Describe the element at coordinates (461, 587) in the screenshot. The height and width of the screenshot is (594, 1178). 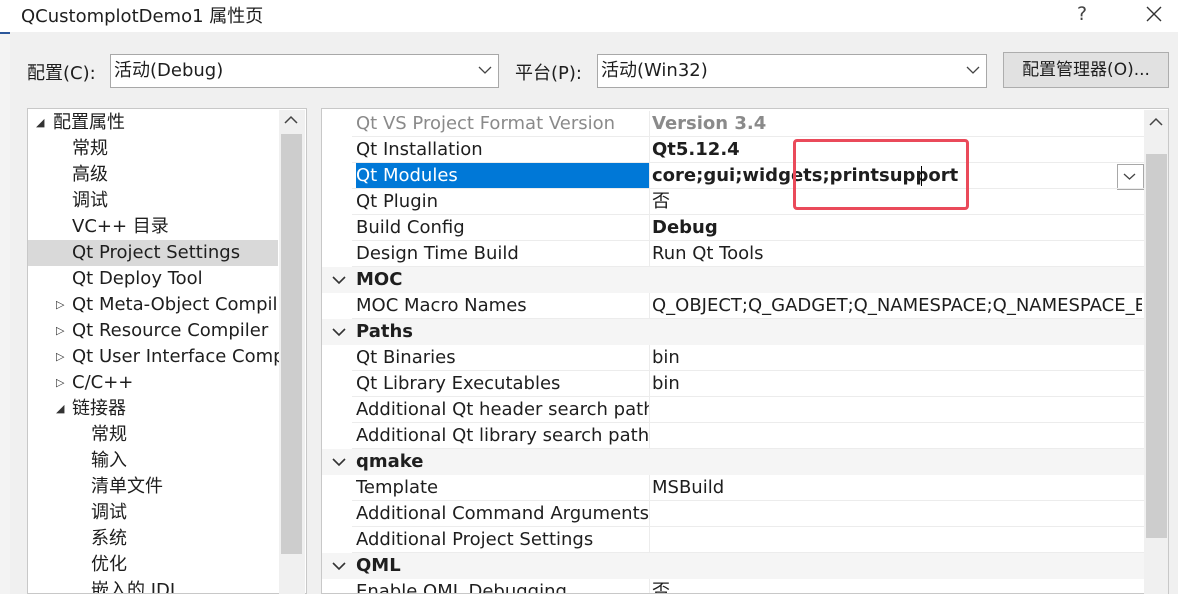
I see `property-name: Enable QML Debugging` at that location.